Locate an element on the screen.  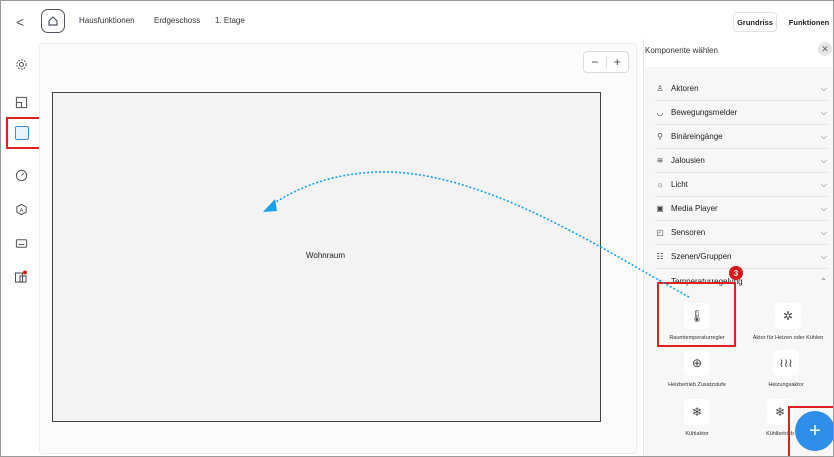
blinds-icon: ≋ is located at coordinates (660, 160).